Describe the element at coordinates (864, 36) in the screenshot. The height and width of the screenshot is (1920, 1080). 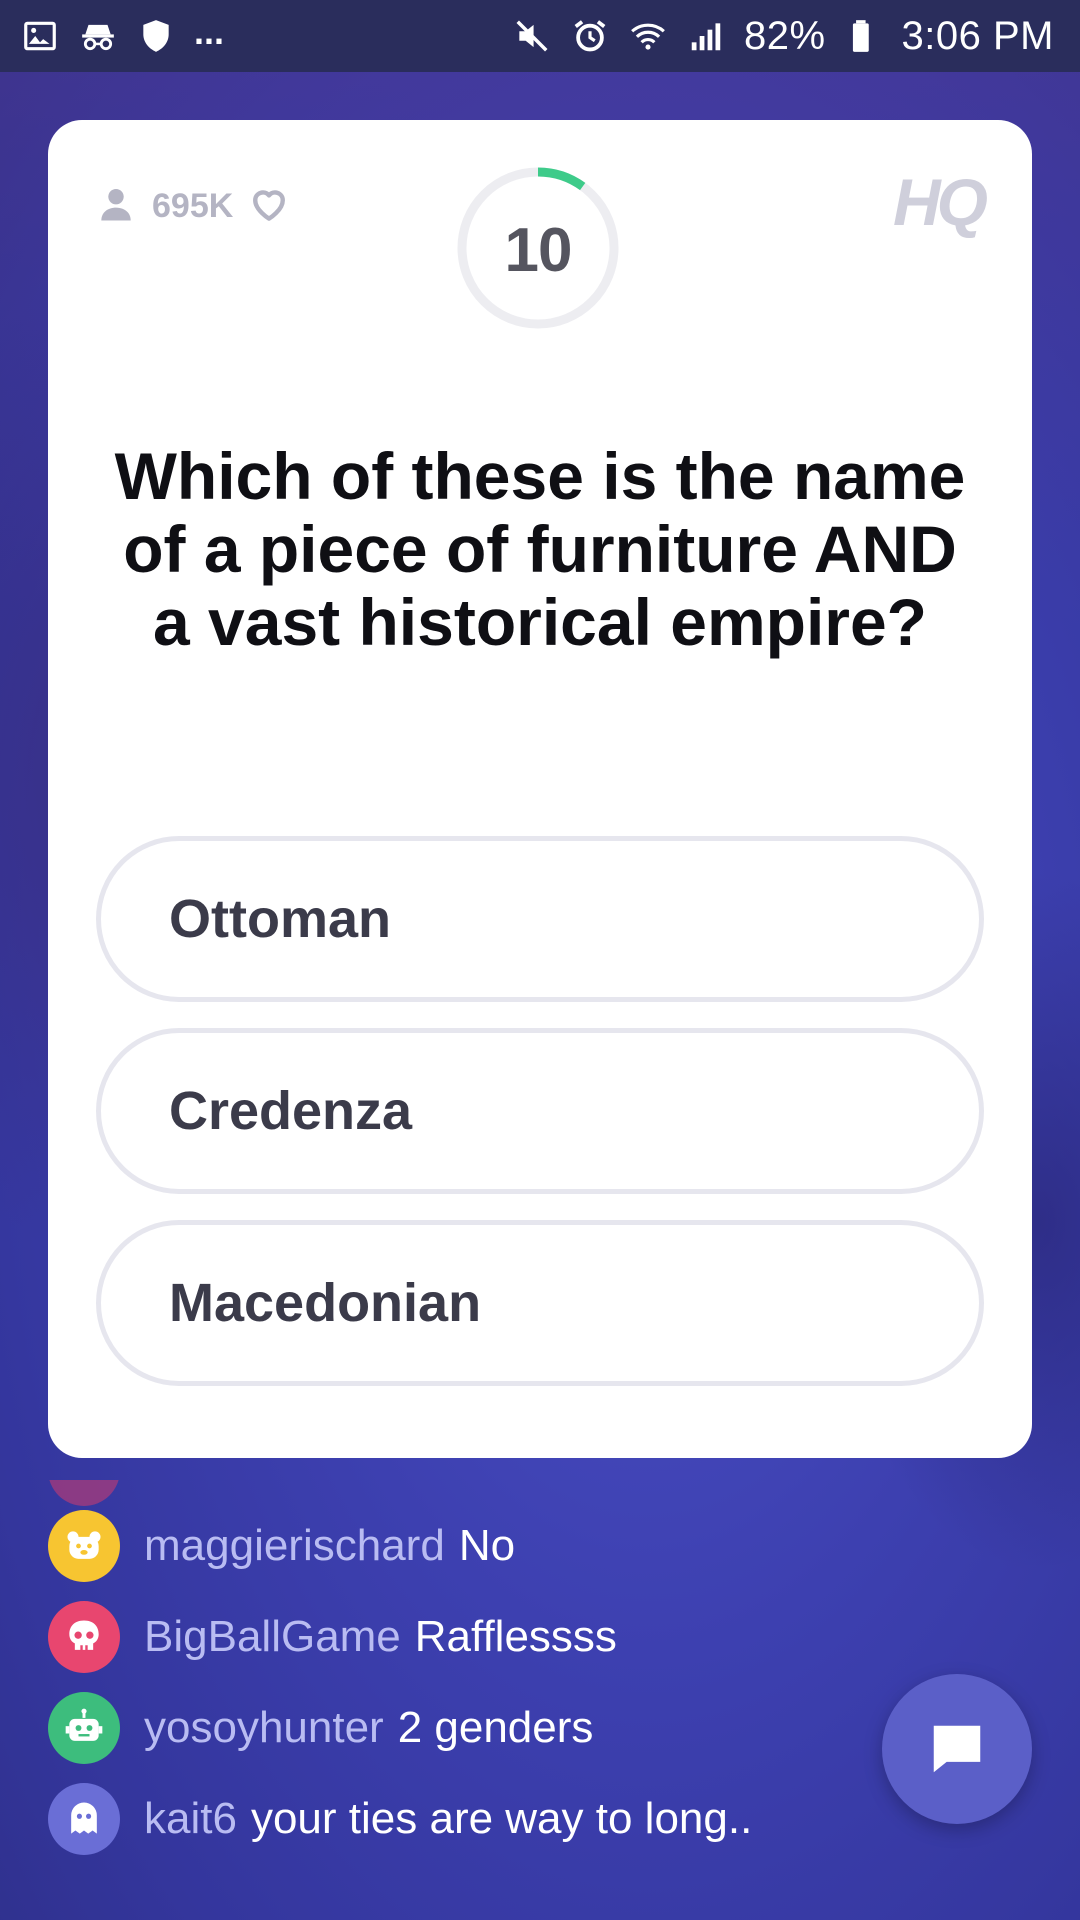
I see `battery-icon` at that location.